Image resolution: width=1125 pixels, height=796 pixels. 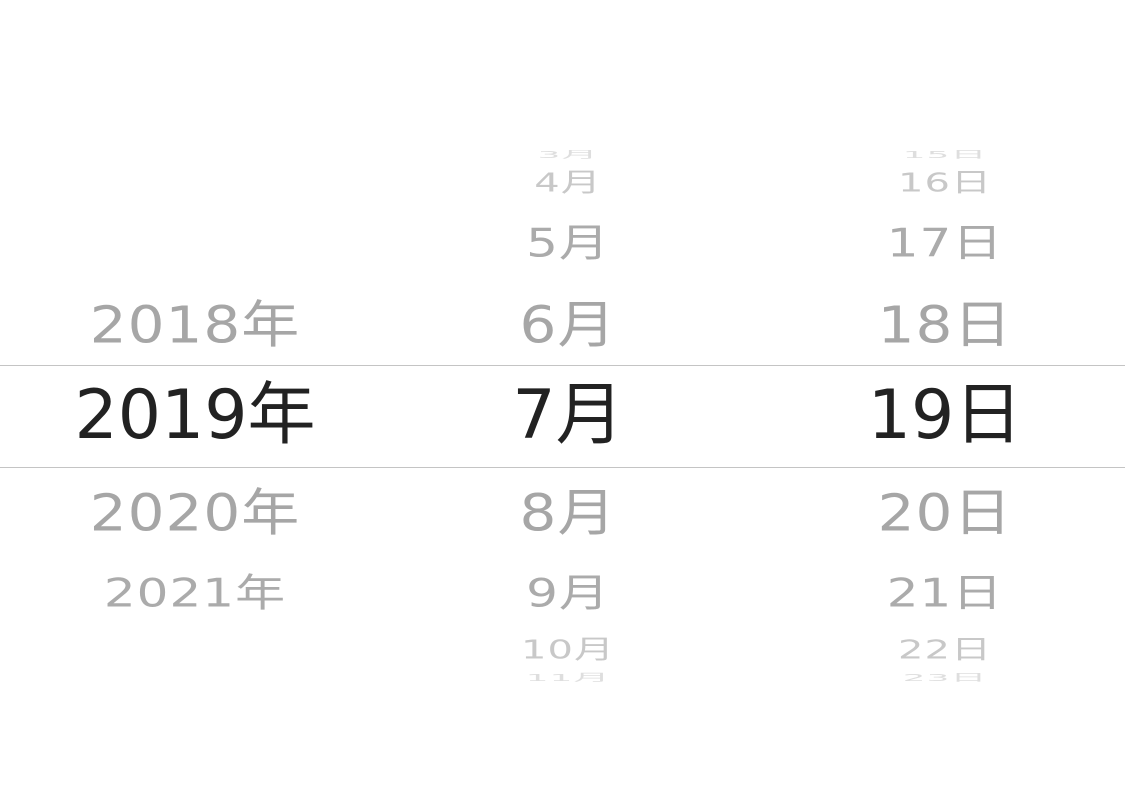 What do you see at coordinates (945, 513) in the screenshot?
I see `day-option: 20日` at bounding box center [945, 513].